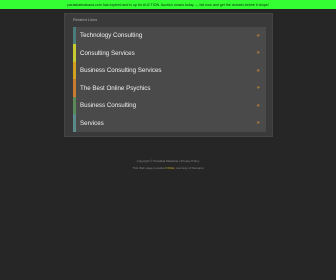 The height and width of the screenshot is (280, 336). Describe the element at coordinates (108, 106) in the screenshot. I see `link-label: Business Consulting` at that location.